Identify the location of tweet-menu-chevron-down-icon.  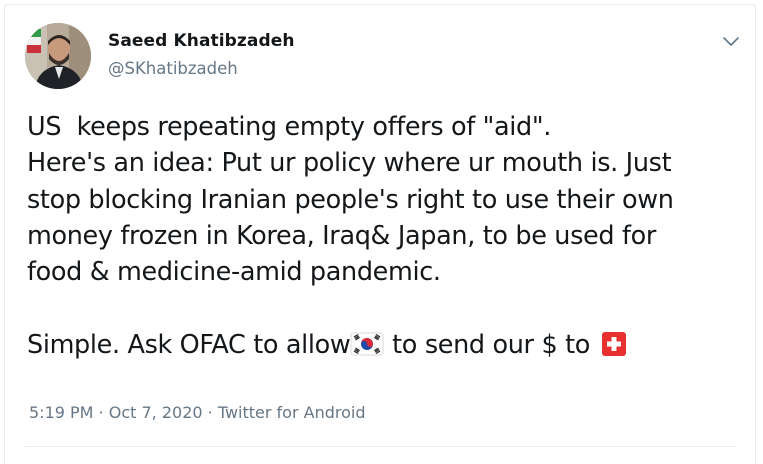
(731, 42).